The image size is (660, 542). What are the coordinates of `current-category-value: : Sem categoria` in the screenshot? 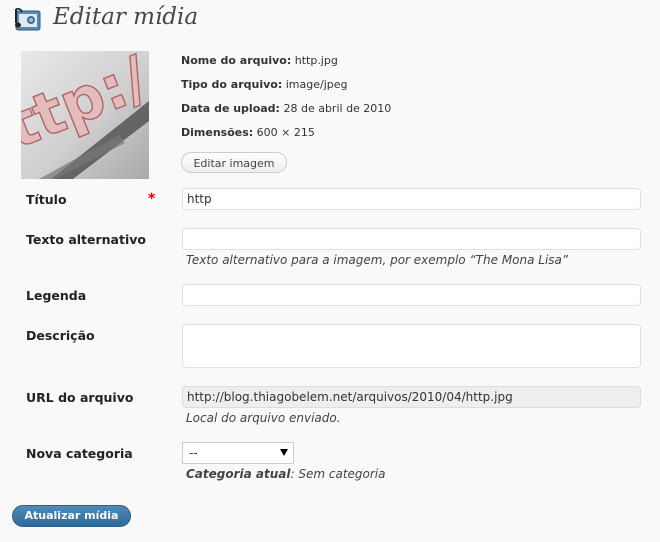 It's located at (338, 474).